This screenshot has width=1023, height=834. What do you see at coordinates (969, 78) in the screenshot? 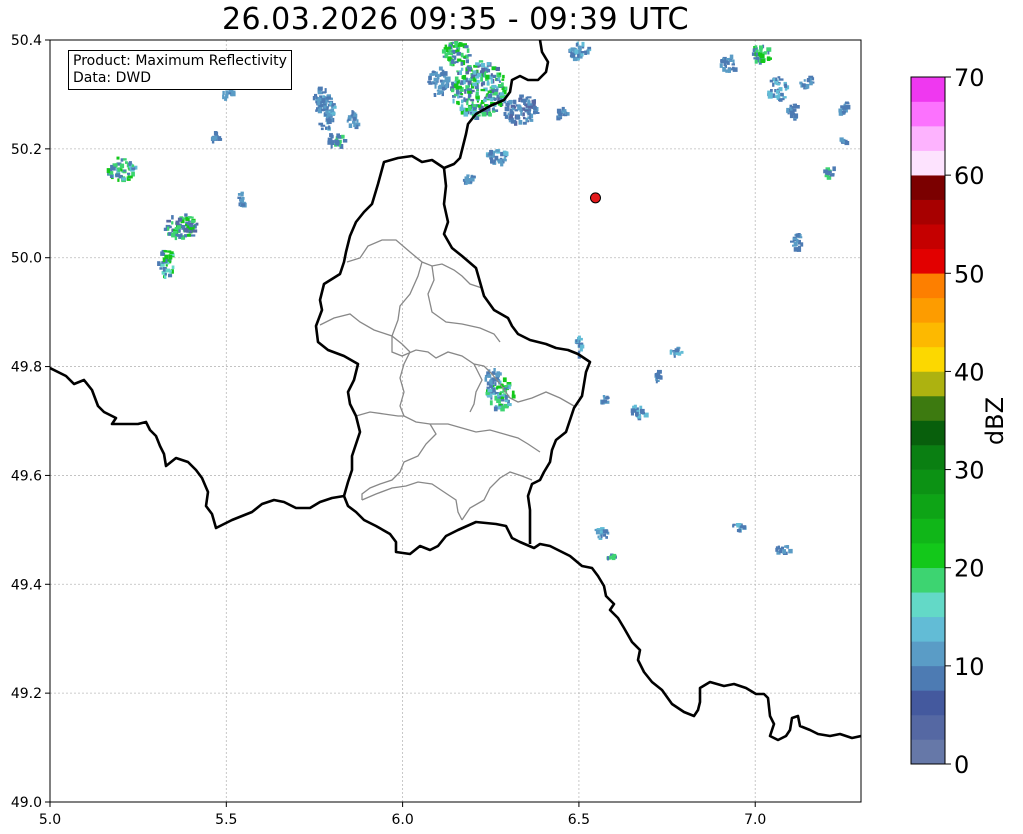
I see `colorbar-tick-label: 70` at bounding box center [969, 78].